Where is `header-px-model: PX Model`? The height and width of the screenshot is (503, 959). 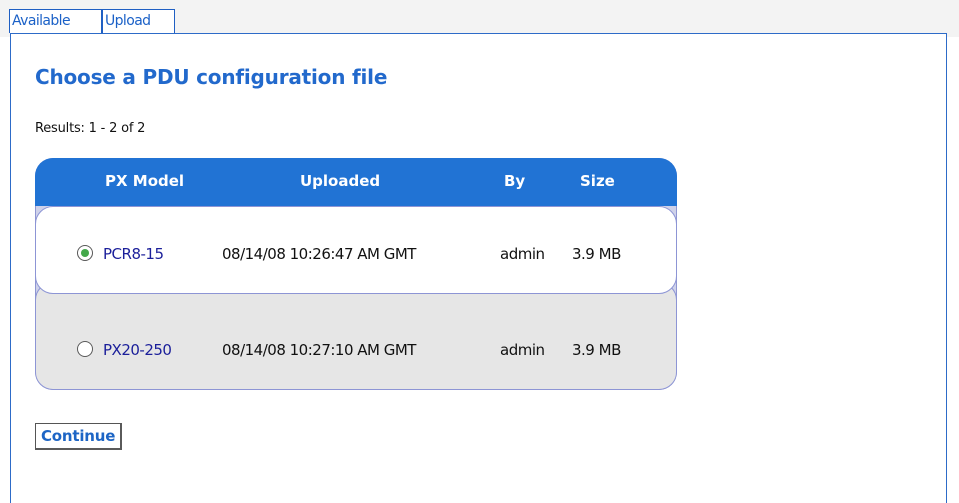
header-px-model: PX Model is located at coordinates (145, 181).